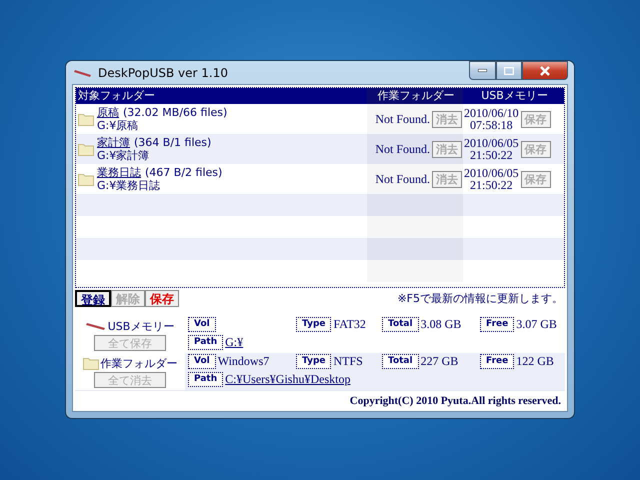  What do you see at coordinates (163, 73) in the screenshot?
I see `window-title: DeskPopUSB ver 1.10` at bounding box center [163, 73].